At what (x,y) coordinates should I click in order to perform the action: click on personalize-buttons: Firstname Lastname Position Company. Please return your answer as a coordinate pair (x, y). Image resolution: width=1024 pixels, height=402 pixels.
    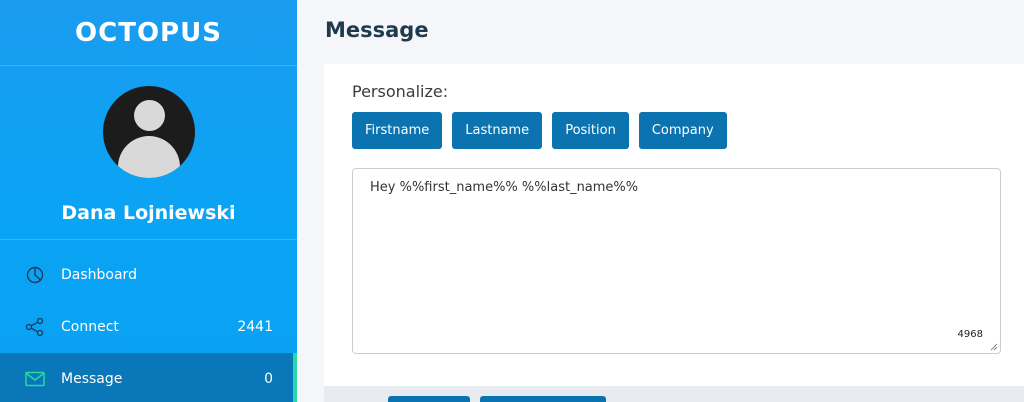
    Looking at the image, I should click on (544, 130).